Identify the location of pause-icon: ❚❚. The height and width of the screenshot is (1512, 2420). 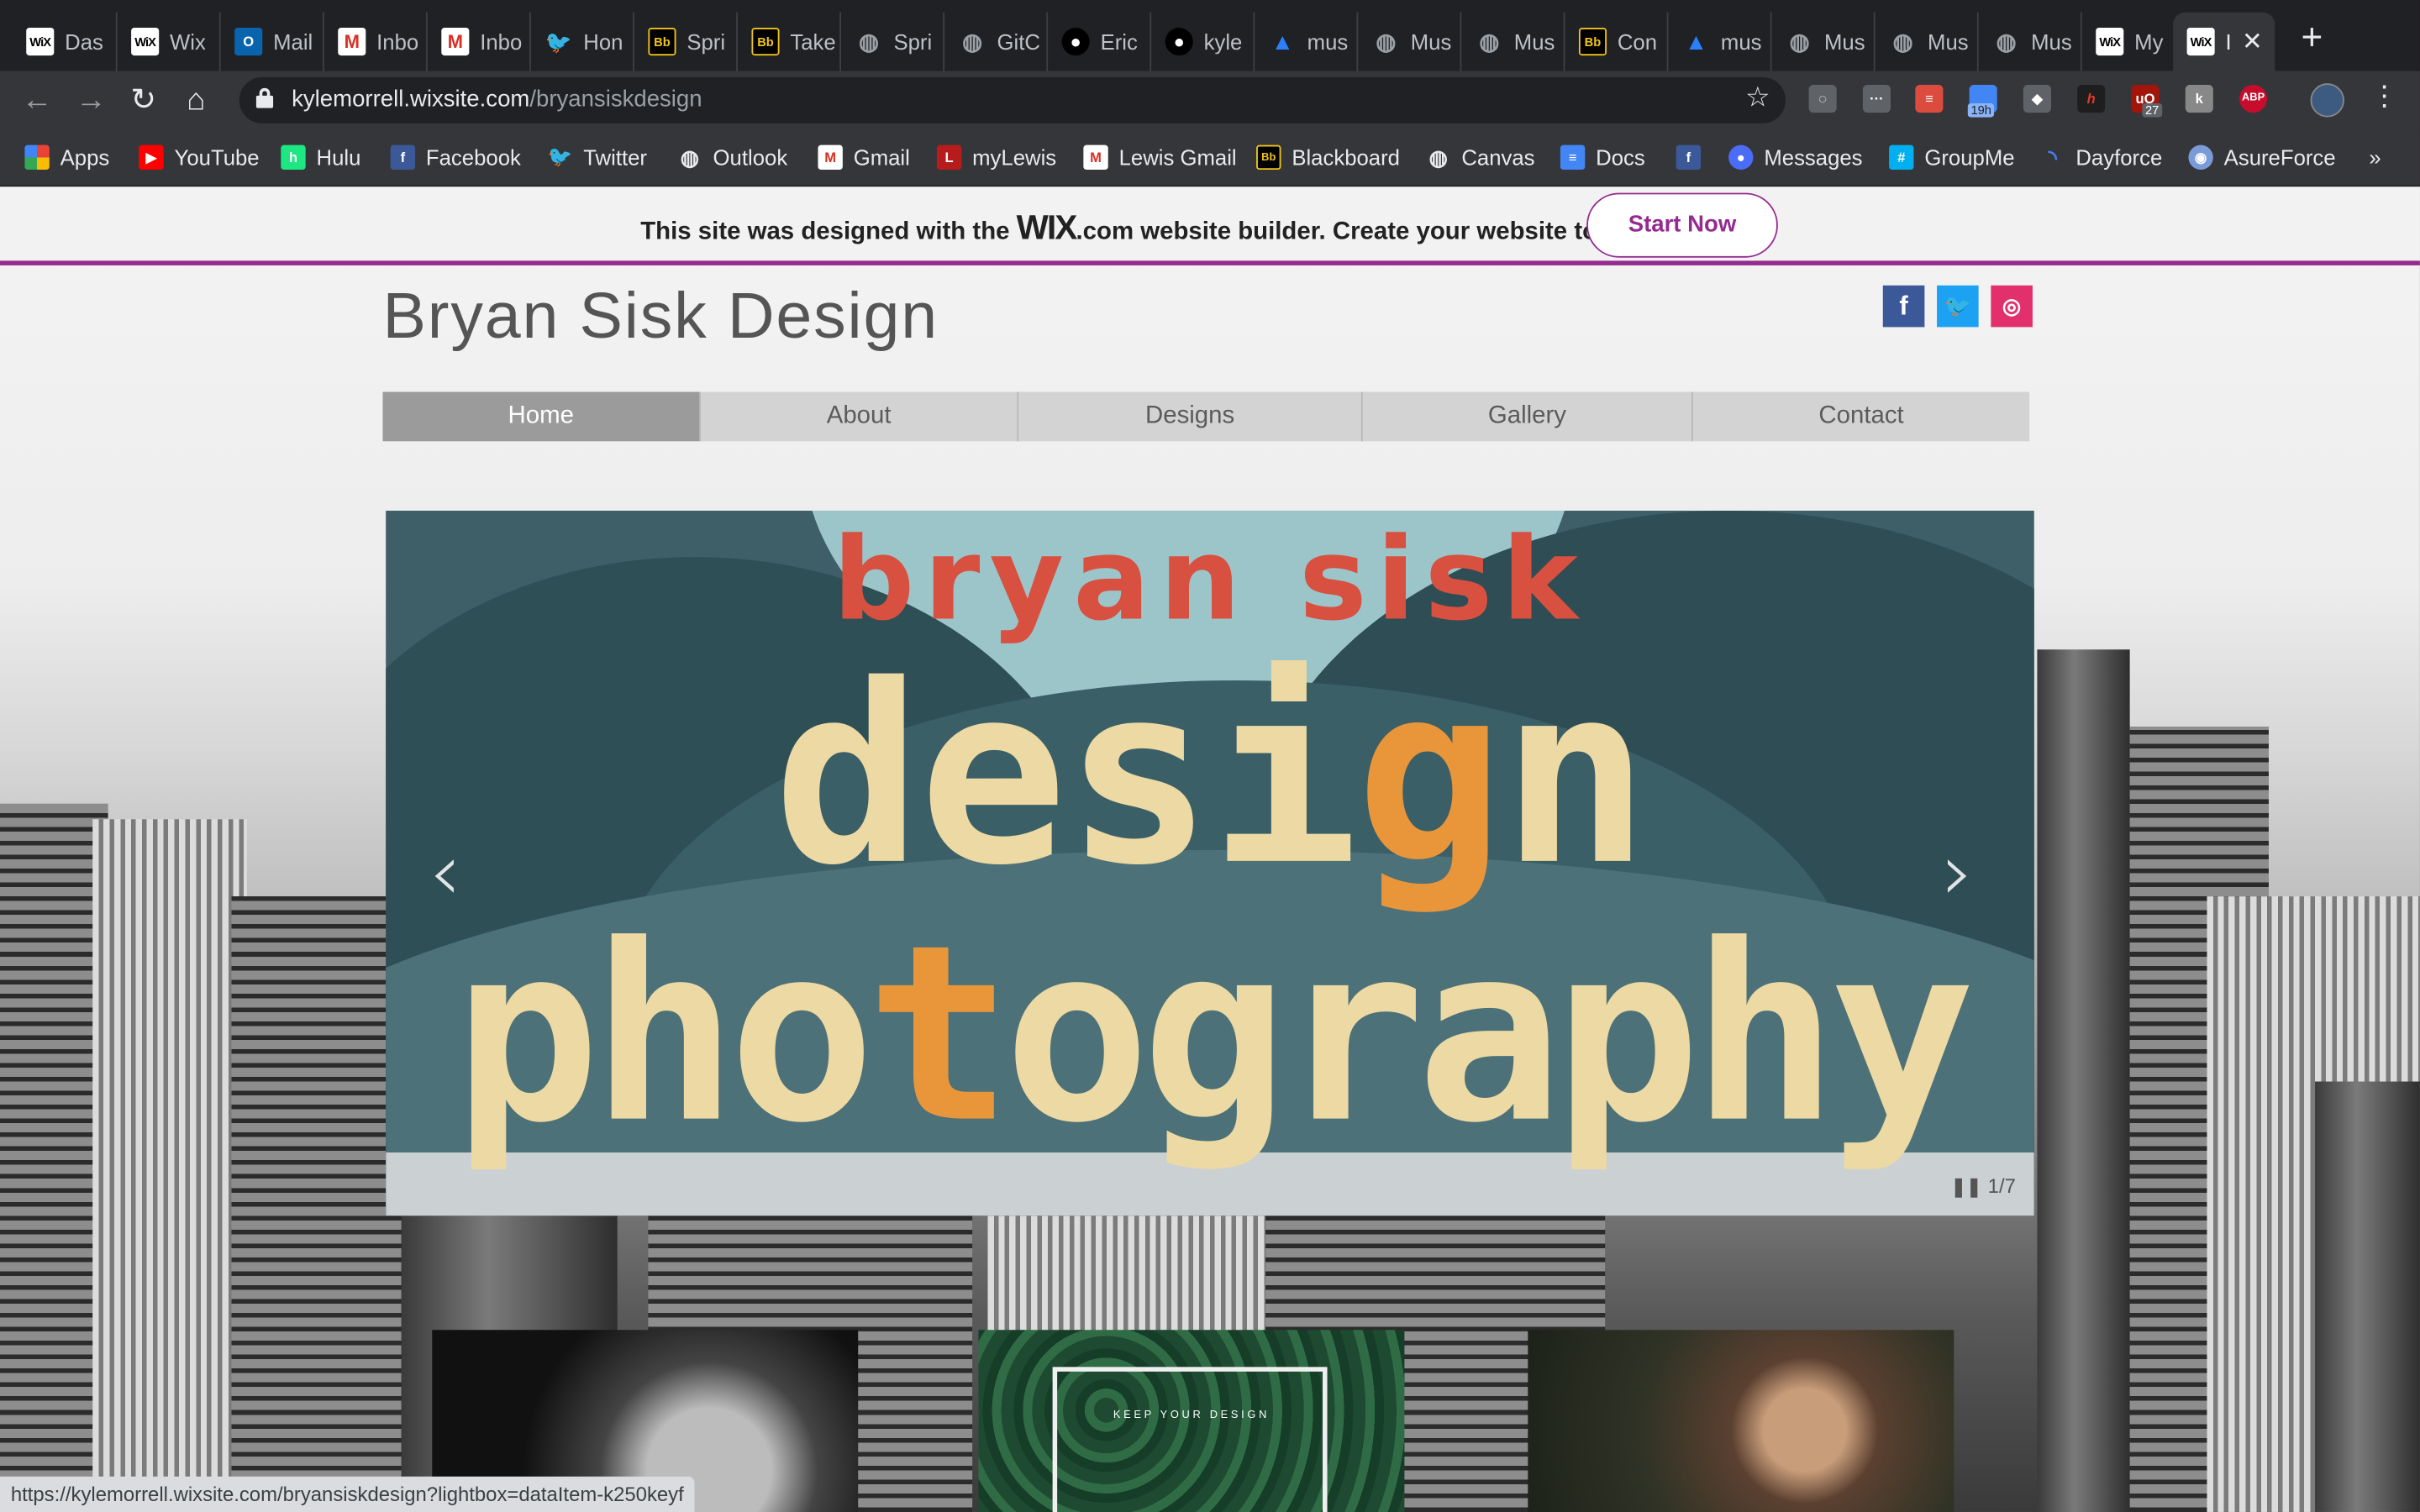
(1967, 1187).